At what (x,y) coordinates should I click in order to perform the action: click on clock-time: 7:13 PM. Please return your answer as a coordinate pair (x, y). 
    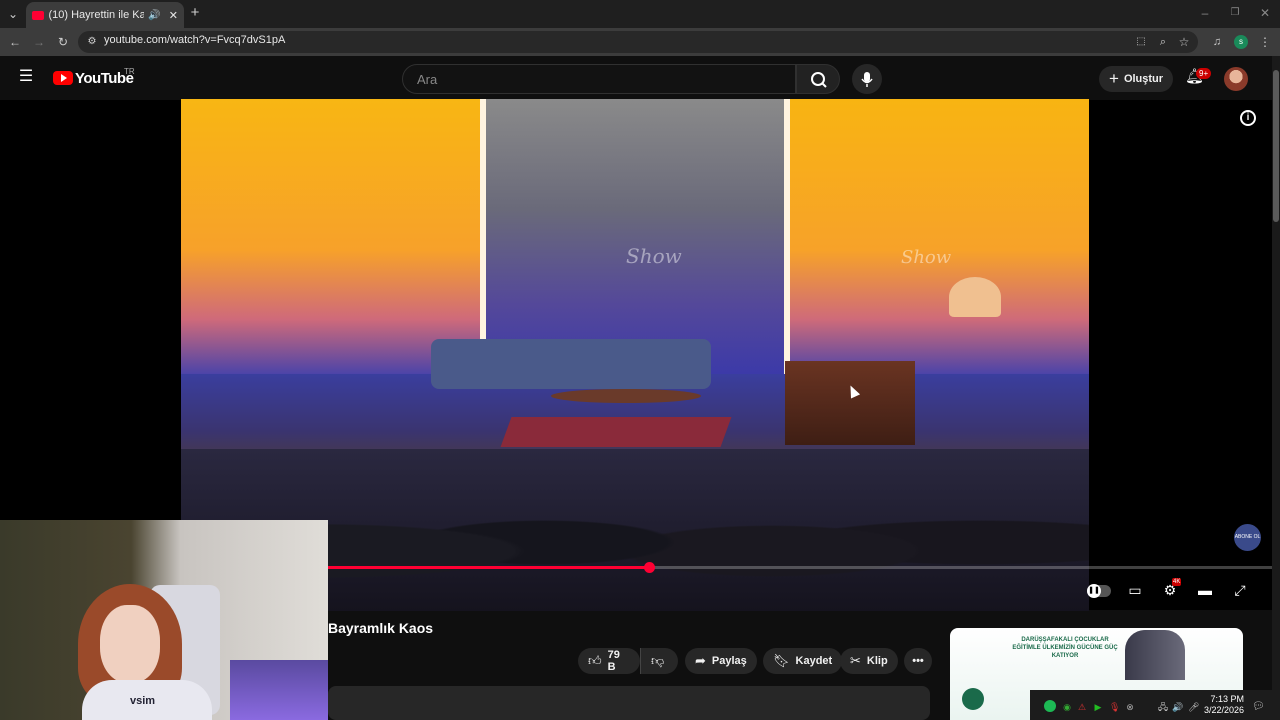
    Looking at the image, I should click on (1227, 699).